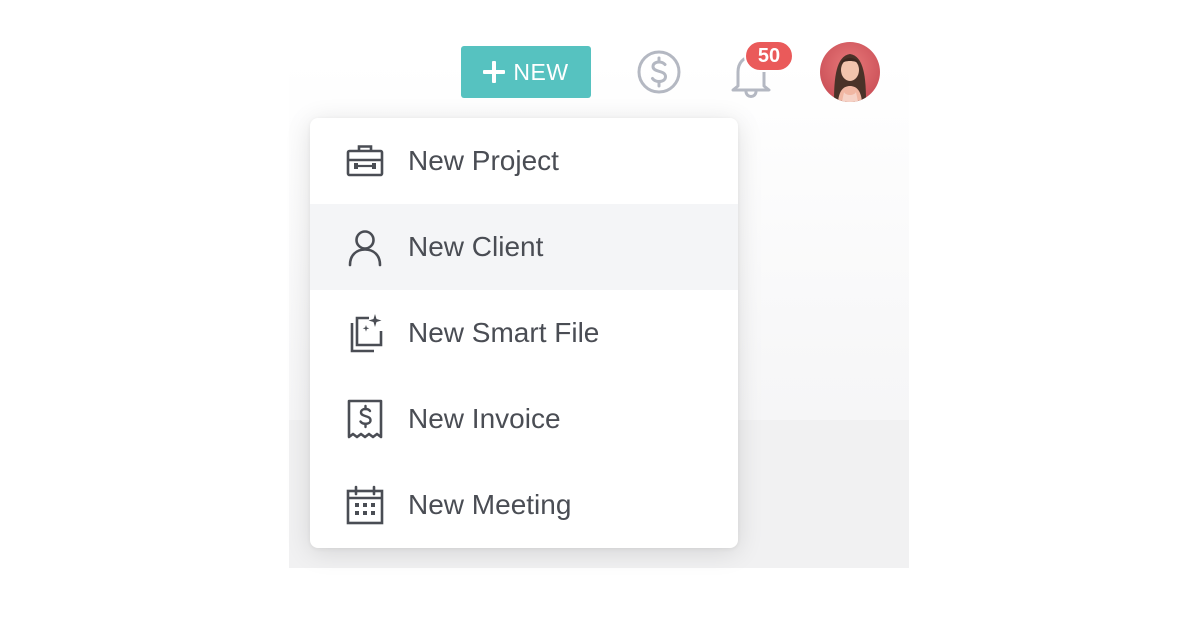 The height and width of the screenshot is (618, 1202). What do you see at coordinates (365, 505) in the screenshot?
I see `calendar-icon` at bounding box center [365, 505].